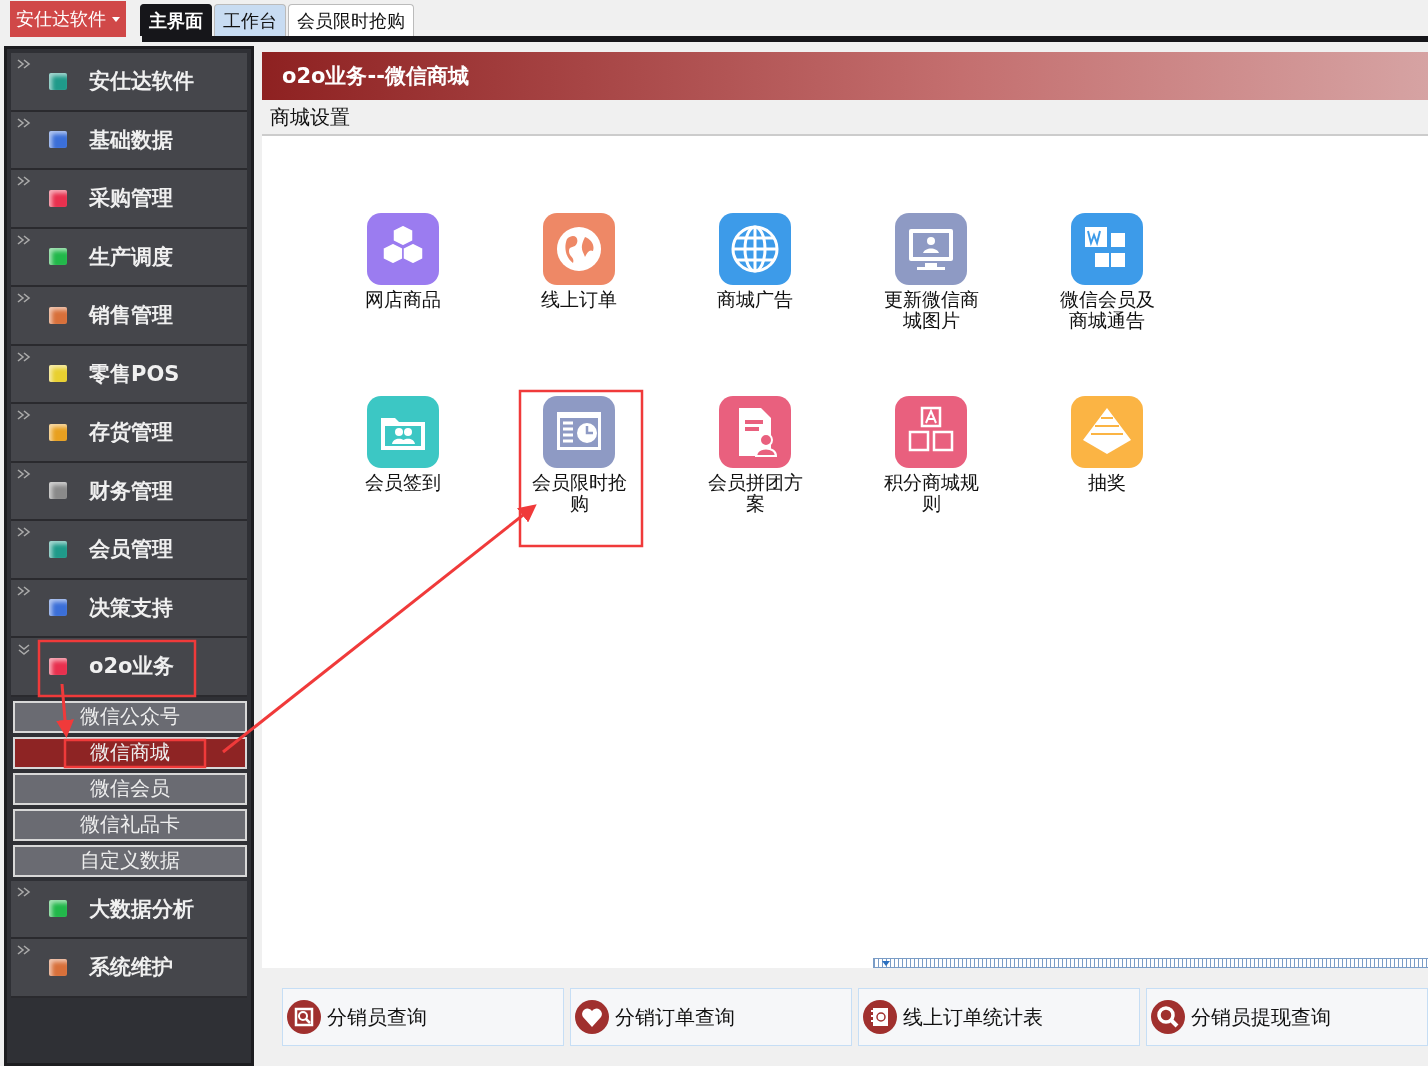 The height and width of the screenshot is (1066, 1428). Describe the element at coordinates (250, 20) in the screenshot. I see `tab: 工作台` at that location.